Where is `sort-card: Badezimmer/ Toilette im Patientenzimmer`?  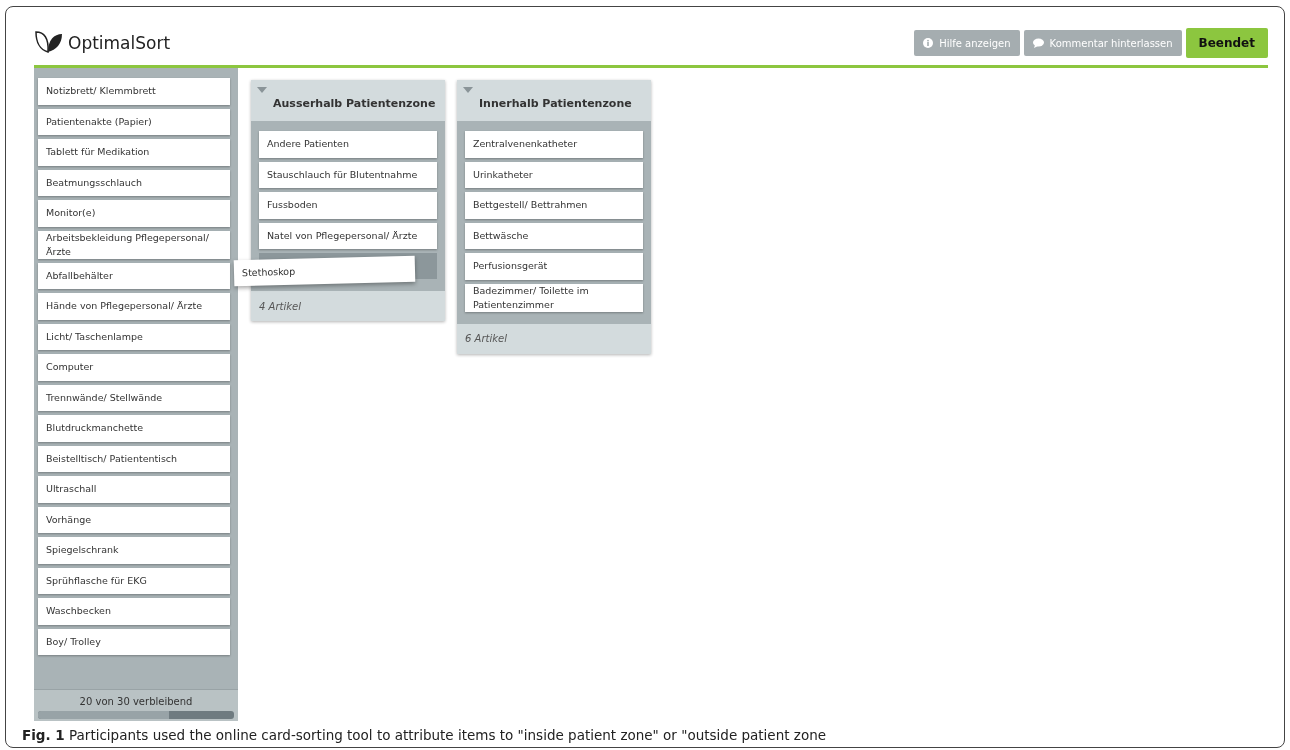 sort-card: Badezimmer/ Toilette im Patientenzimmer is located at coordinates (554, 297).